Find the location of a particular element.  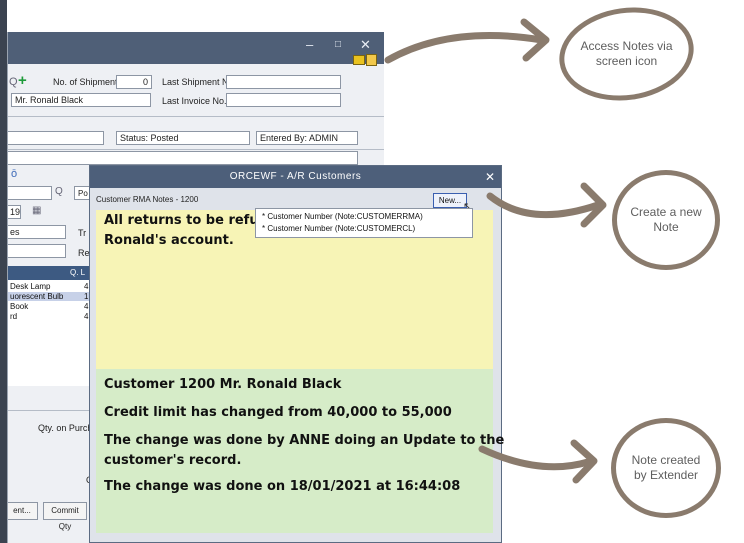

callout-note-created: Note created by Extender is located at coordinates (666, 468).